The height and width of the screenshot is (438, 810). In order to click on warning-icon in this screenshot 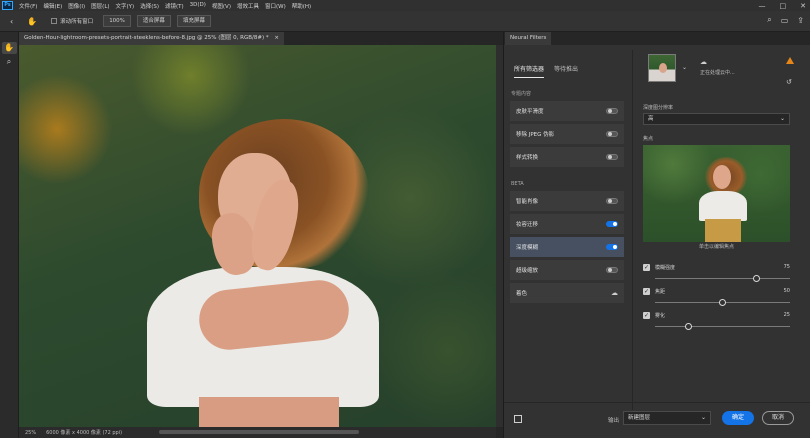, I will do `click(790, 60)`.